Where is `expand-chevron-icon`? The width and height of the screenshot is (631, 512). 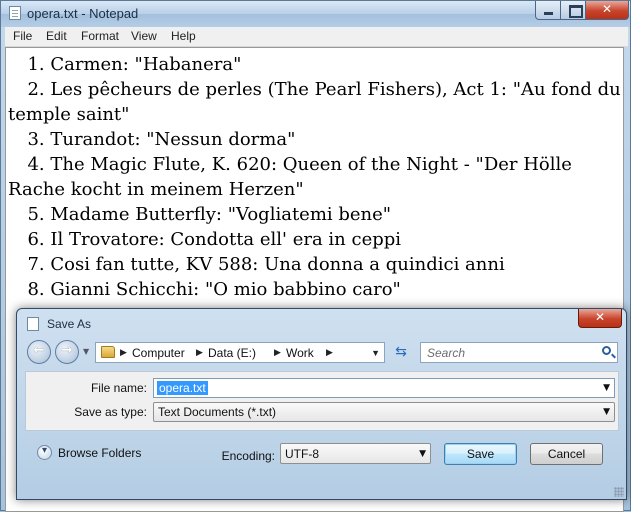
expand-chevron-icon is located at coordinates (44, 452).